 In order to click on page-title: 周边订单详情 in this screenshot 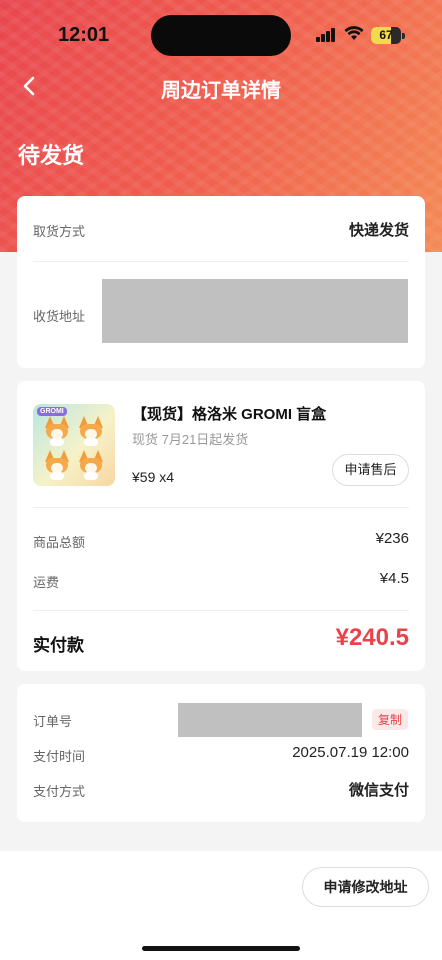, I will do `click(221, 91)`.